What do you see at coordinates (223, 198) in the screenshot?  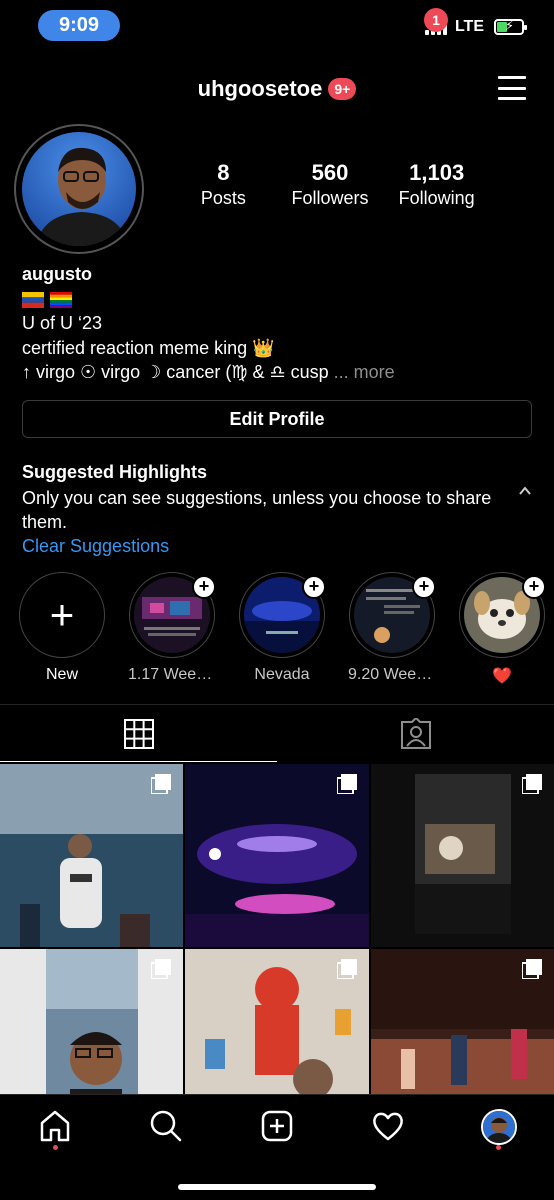 I see `stat-posts-label: Posts` at bounding box center [223, 198].